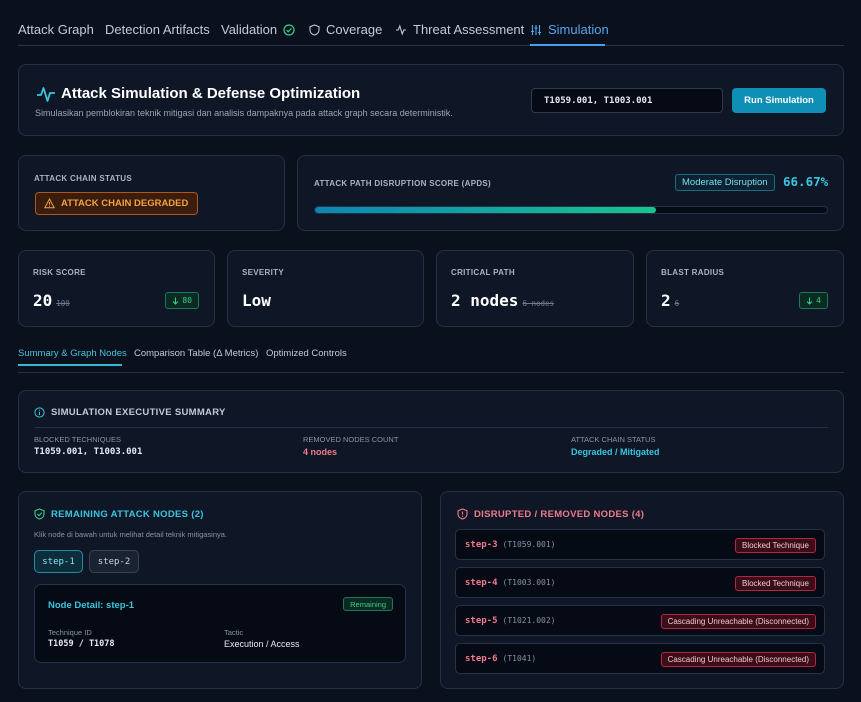 Image resolution: width=861 pixels, height=702 pixels. I want to click on disruption-badge: Moderate Disruption, so click(725, 182).